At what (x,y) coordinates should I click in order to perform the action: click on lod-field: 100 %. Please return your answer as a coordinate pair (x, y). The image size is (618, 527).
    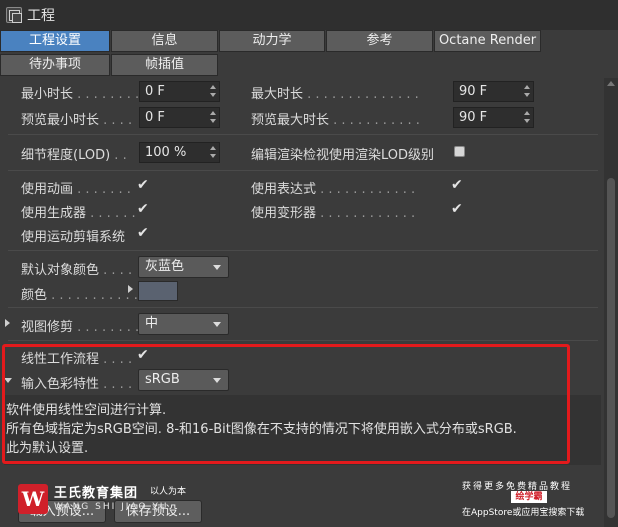
    Looking at the image, I should click on (179, 152).